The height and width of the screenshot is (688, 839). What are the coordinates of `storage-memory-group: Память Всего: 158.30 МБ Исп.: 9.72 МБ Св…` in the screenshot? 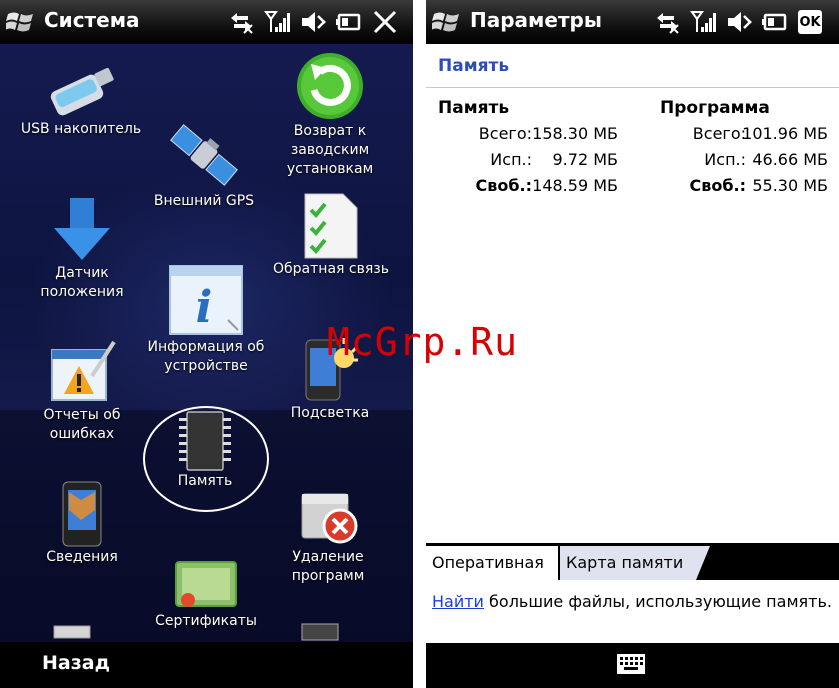 It's located at (533, 150).